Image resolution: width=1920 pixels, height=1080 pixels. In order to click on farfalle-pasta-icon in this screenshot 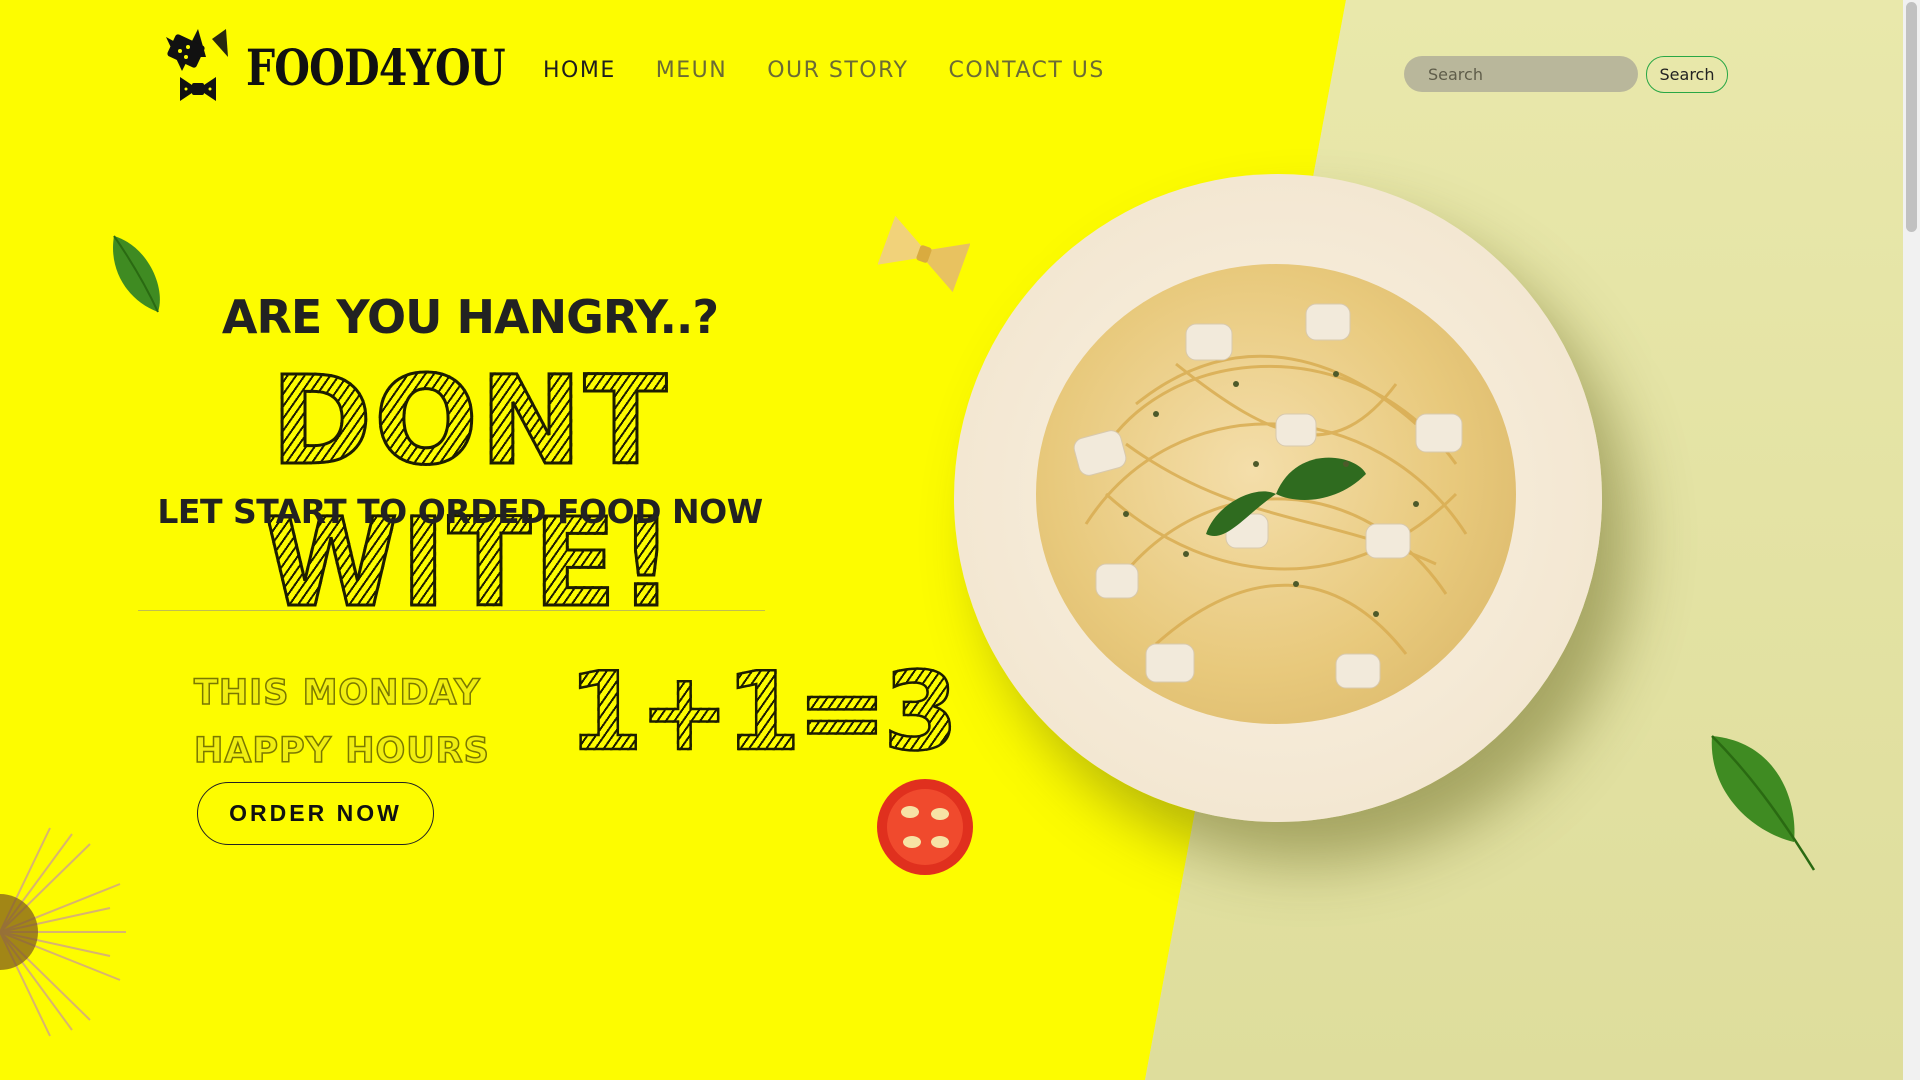, I will do `click(924, 254)`.